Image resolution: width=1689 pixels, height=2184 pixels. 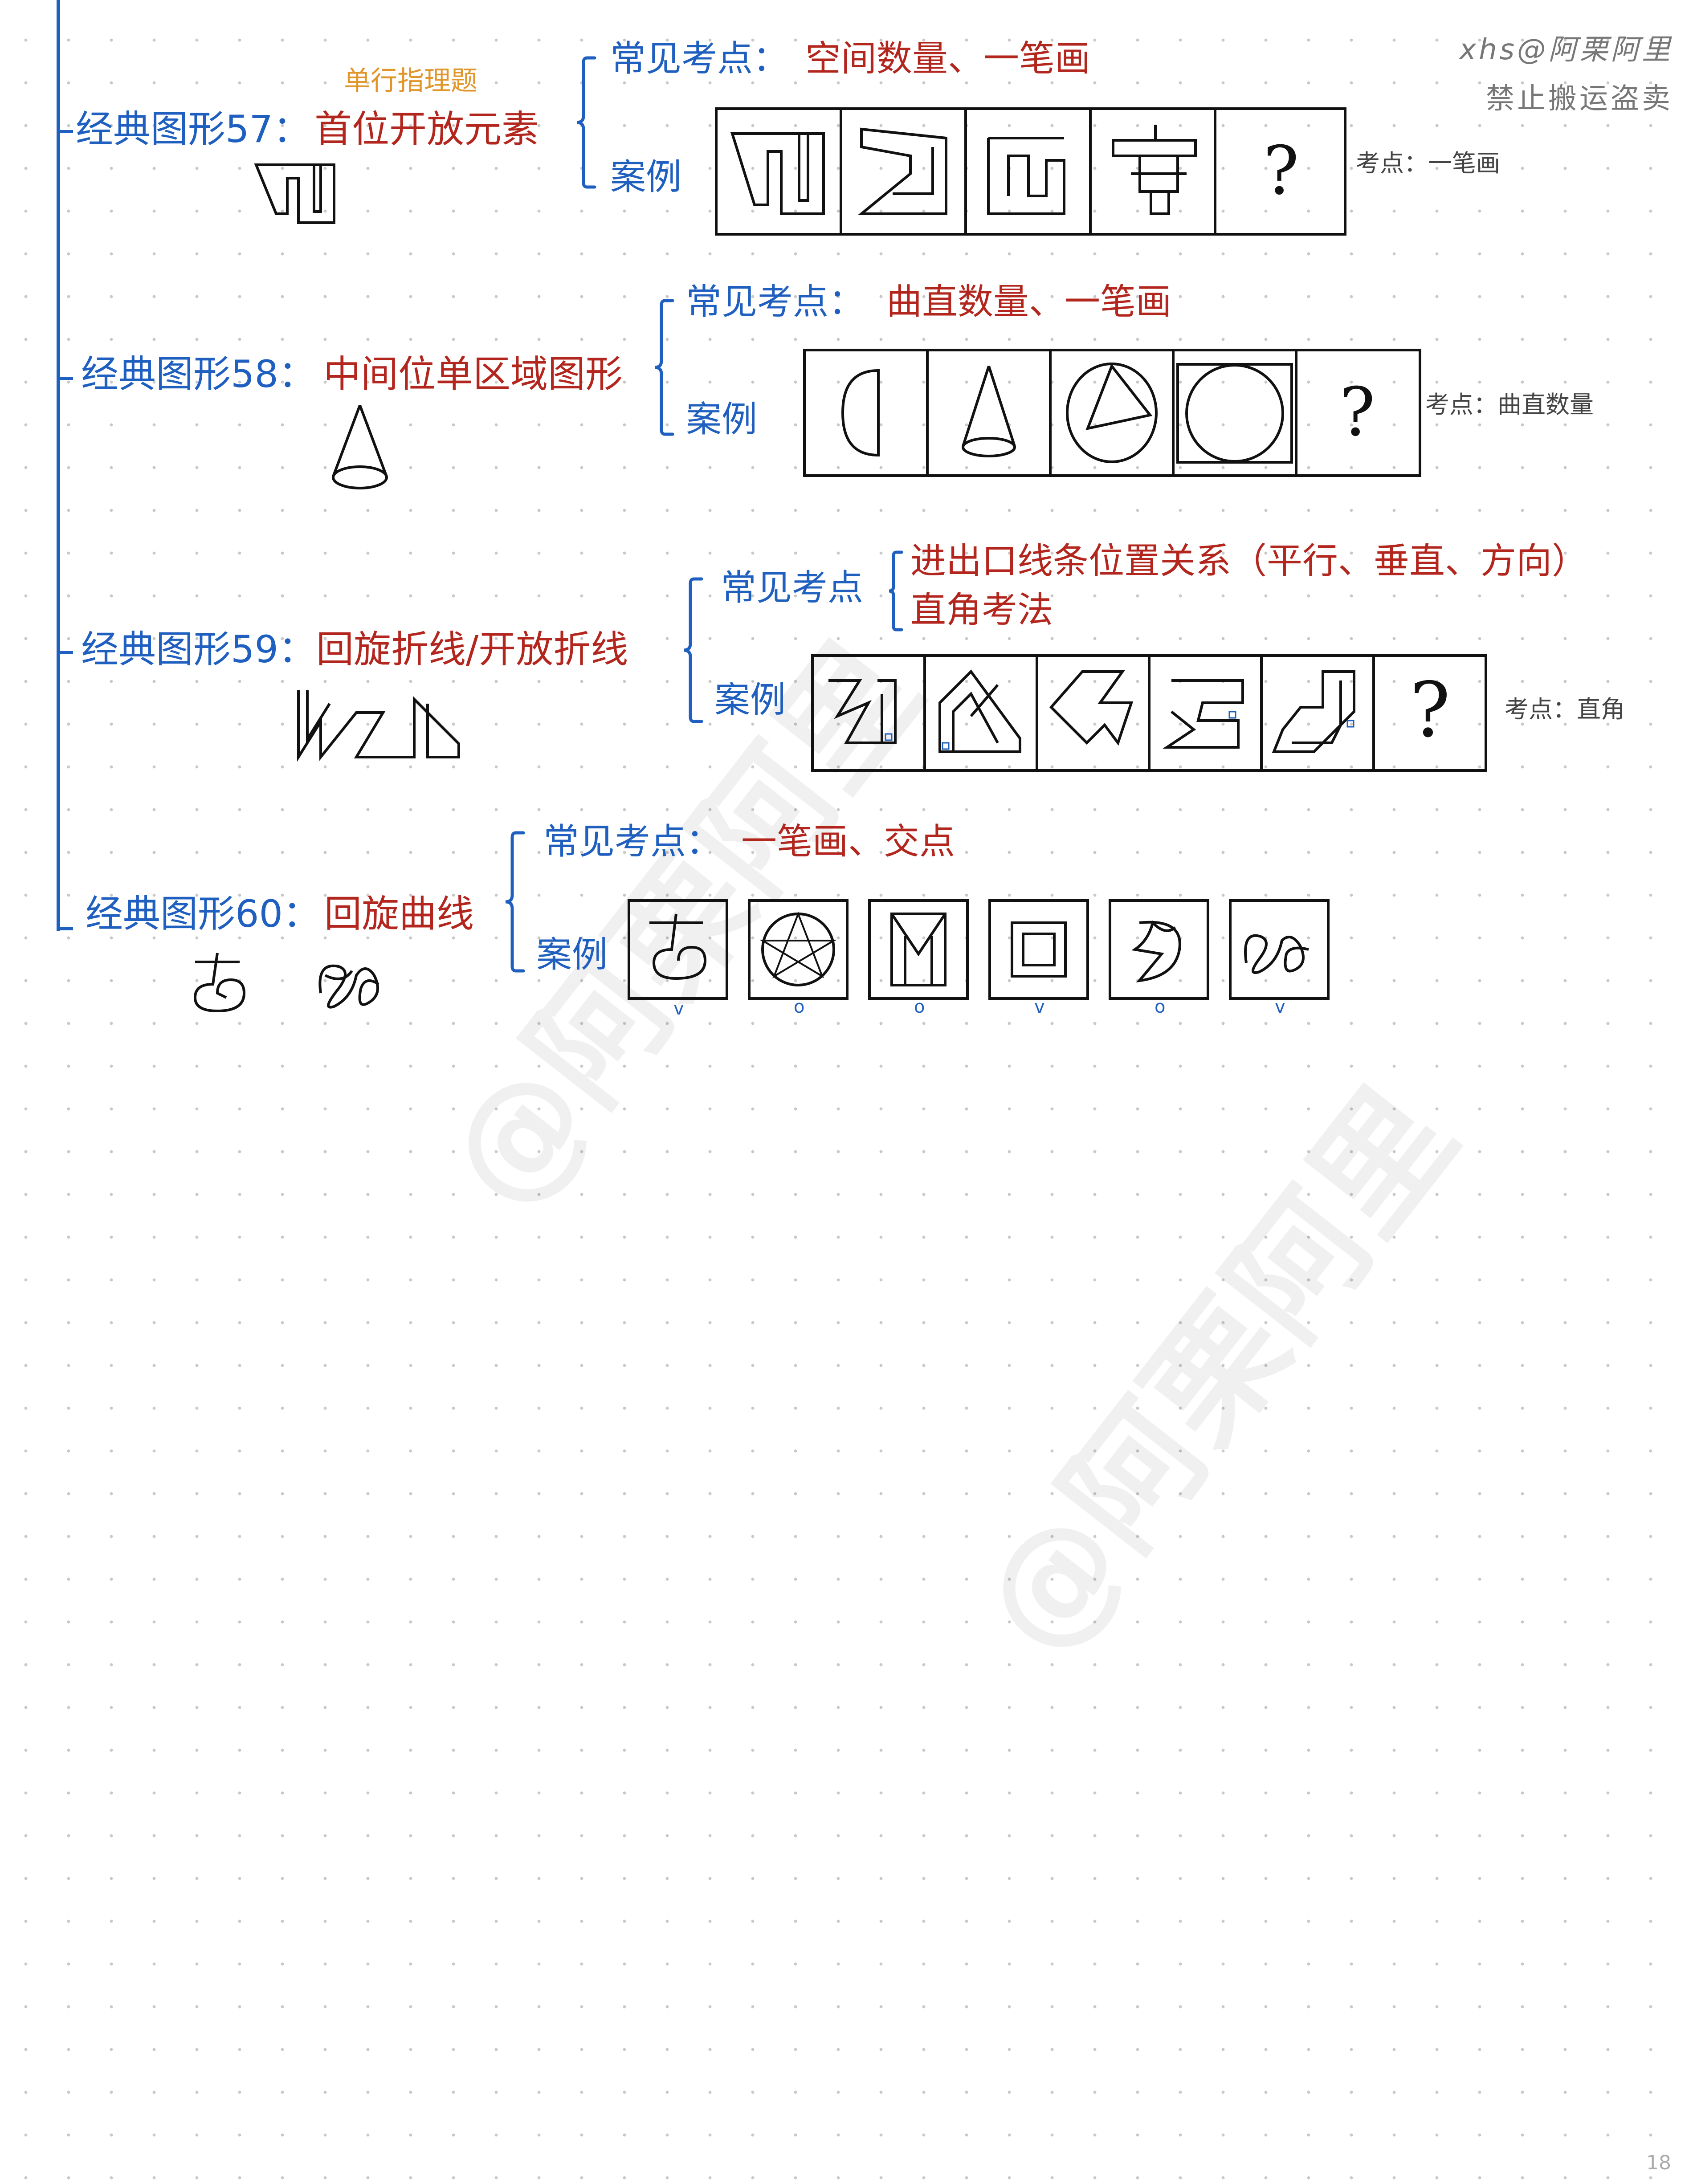 I want to click on section-57-brace, so click(x=586, y=122).